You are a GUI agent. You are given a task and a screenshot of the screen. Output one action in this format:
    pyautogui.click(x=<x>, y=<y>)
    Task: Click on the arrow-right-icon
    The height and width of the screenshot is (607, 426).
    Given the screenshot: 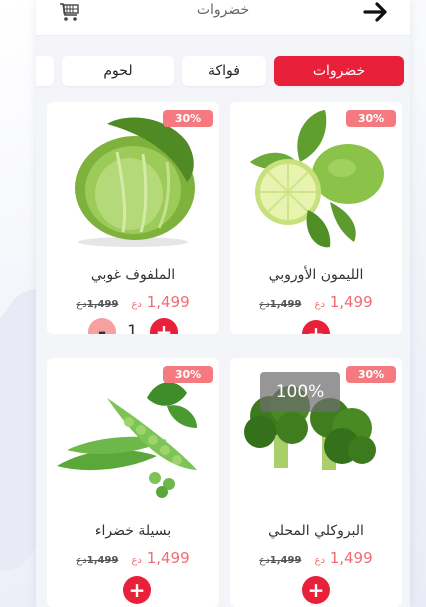 What is the action you would take?
    pyautogui.click(x=376, y=13)
    